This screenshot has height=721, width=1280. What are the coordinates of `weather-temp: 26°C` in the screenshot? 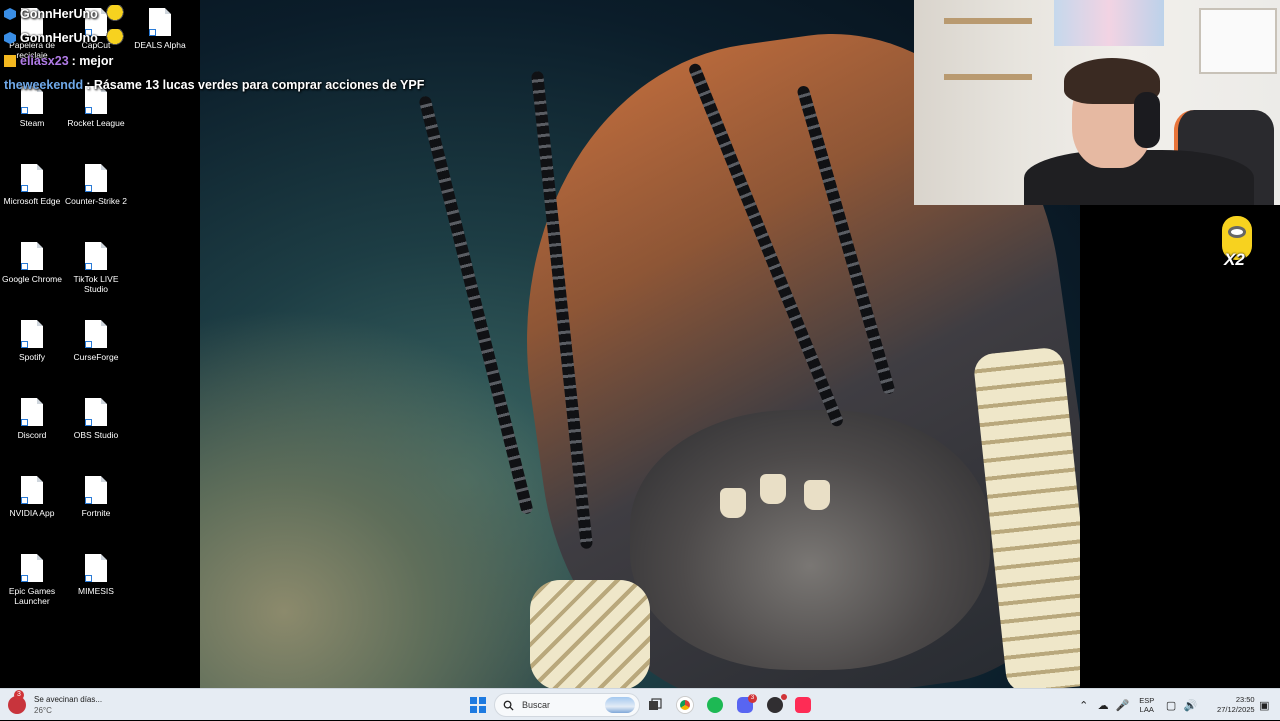 It's located at (43, 710).